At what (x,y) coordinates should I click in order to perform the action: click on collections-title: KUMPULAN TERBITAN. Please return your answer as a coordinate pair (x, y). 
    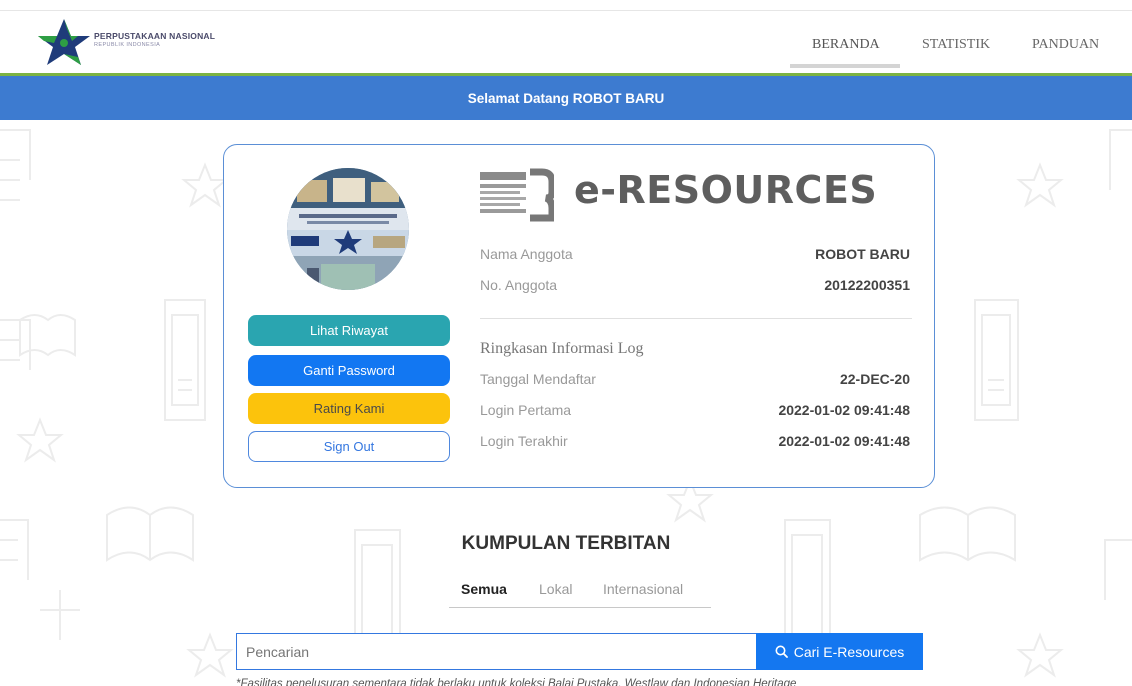
    Looking at the image, I should click on (566, 543).